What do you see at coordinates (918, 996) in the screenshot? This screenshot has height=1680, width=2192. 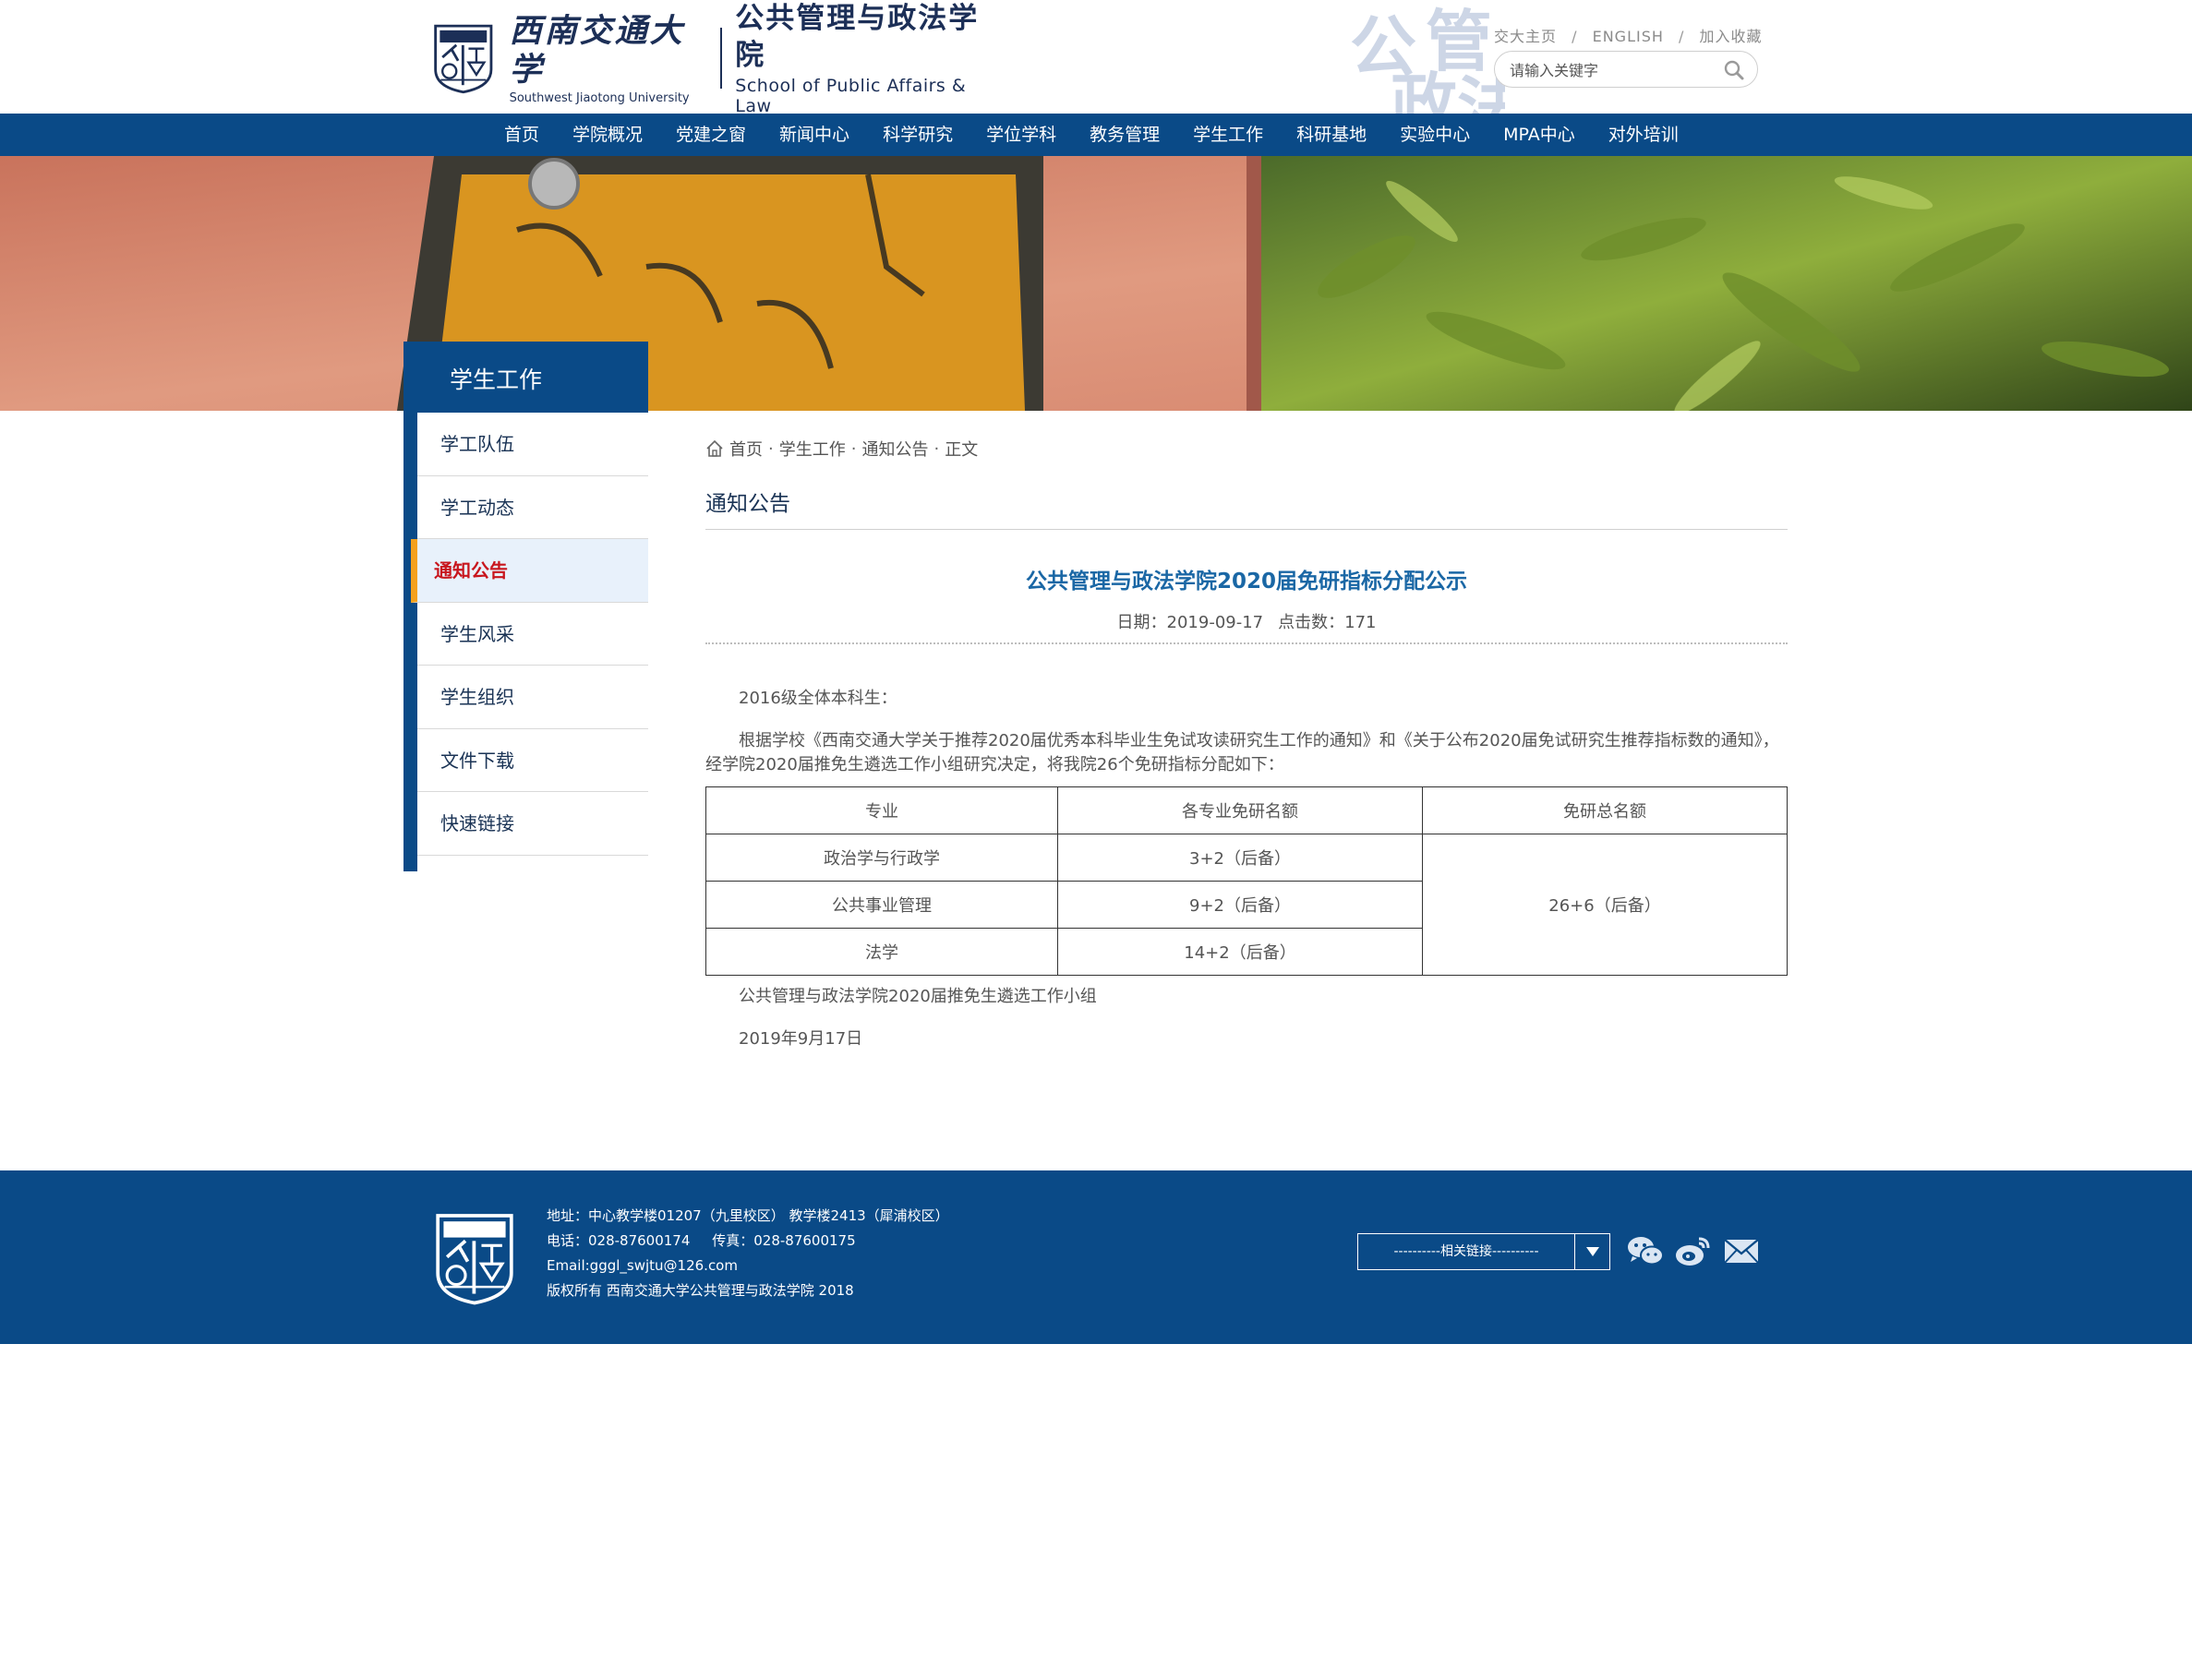 I see `article-signature: 公共管理与政法学院2020届推免生遴选工作小组` at bounding box center [918, 996].